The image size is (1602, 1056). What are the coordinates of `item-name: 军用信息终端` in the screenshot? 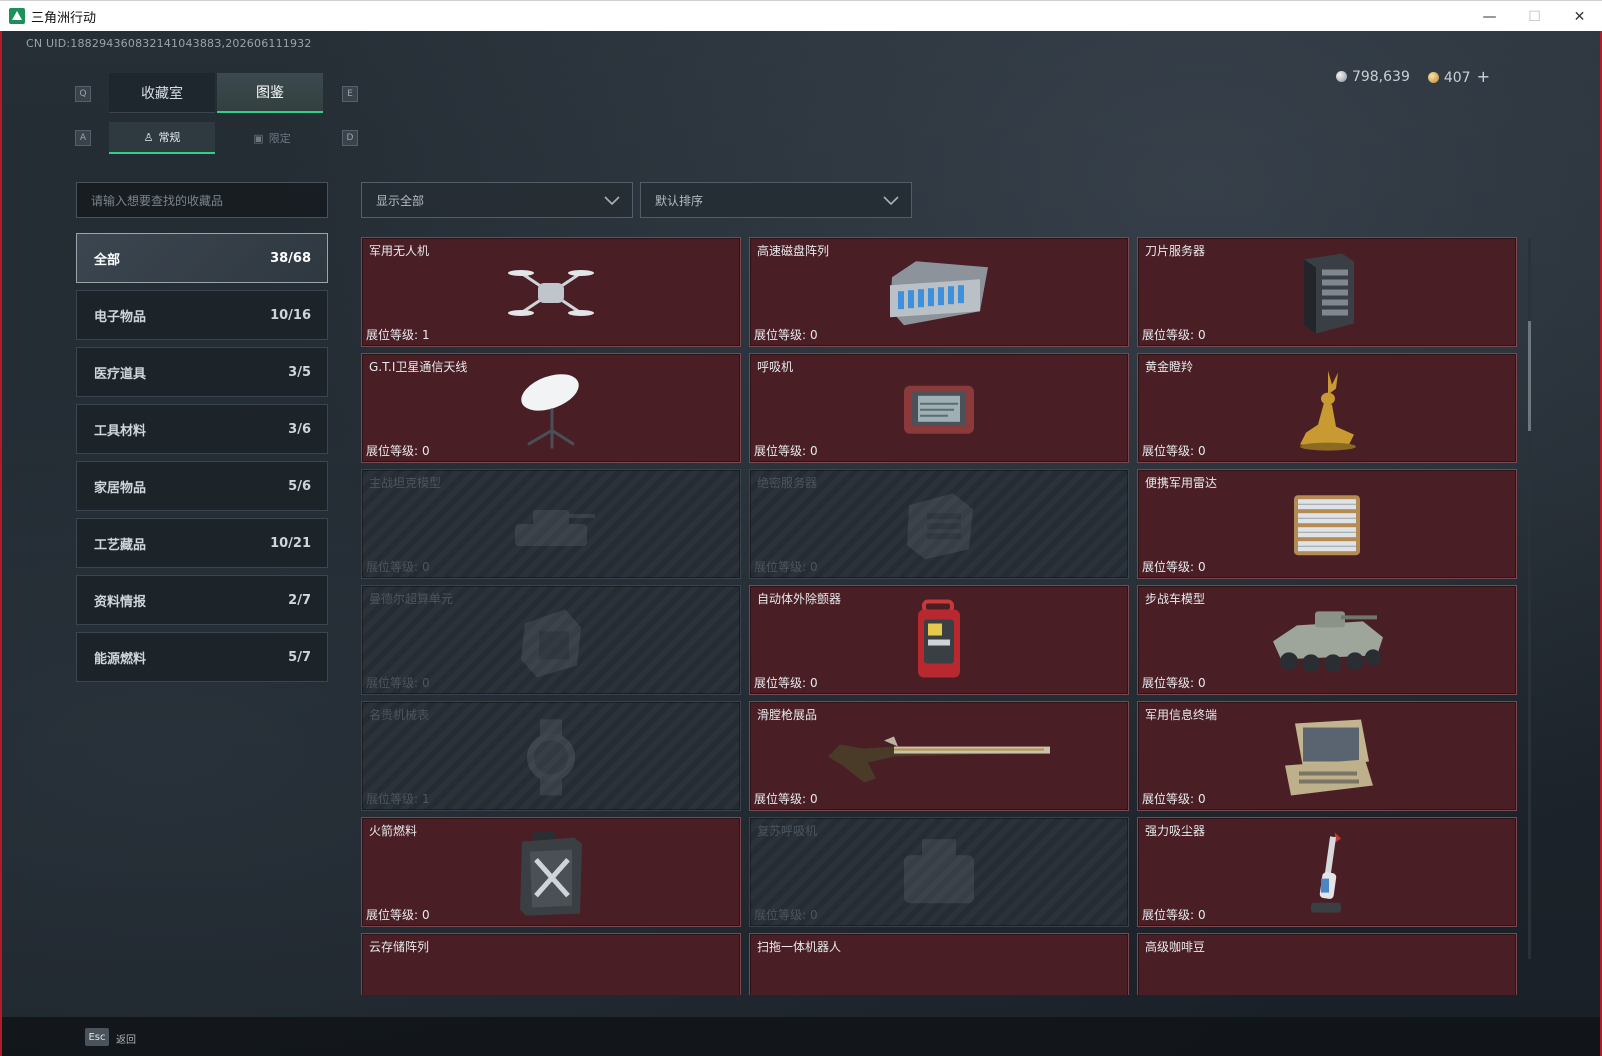 It's located at (1181, 715).